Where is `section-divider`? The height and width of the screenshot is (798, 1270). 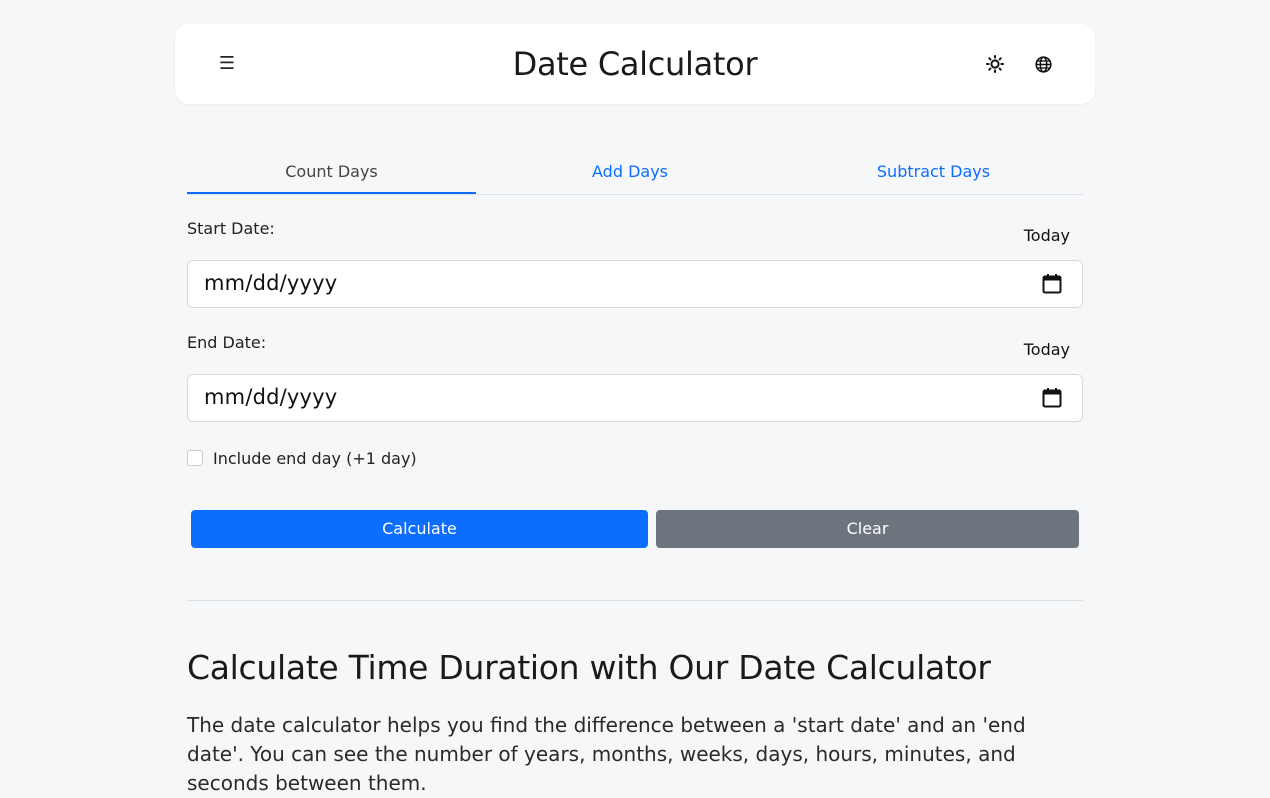
section-divider is located at coordinates (635, 600).